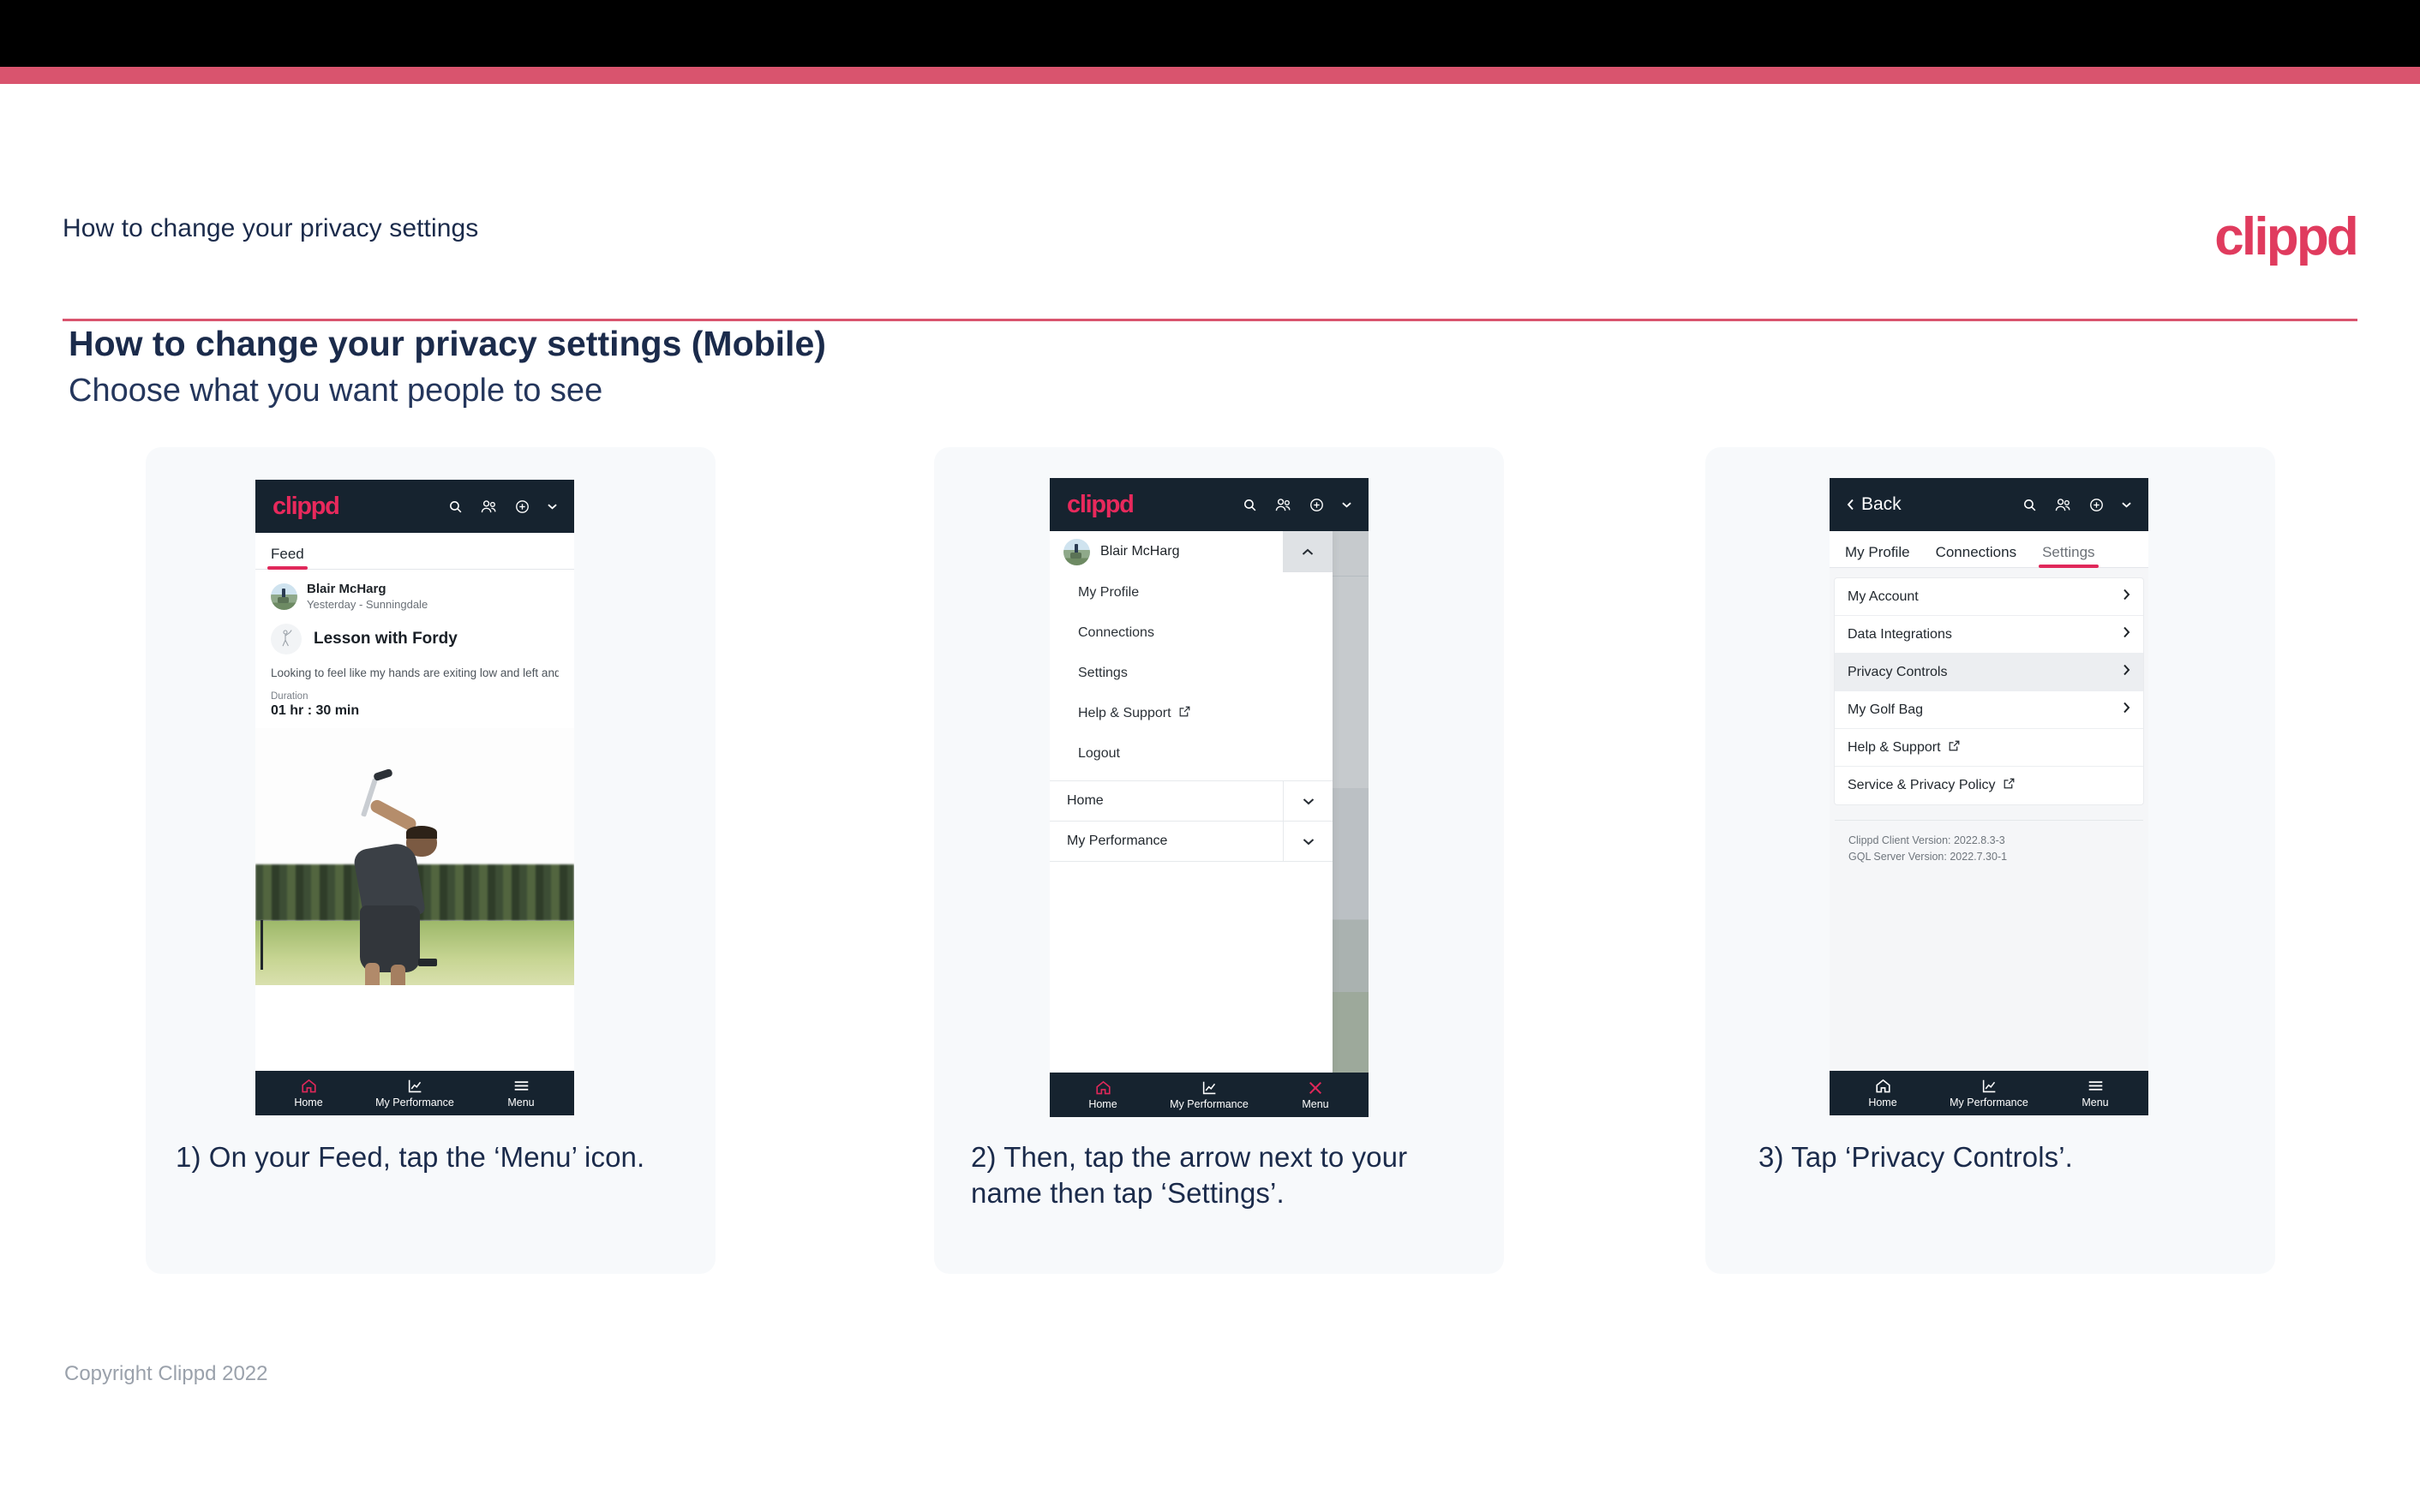 The width and height of the screenshot is (2420, 1512). Describe the element at coordinates (1191, 673) in the screenshot. I see `drawer-item-settings: Settings` at that location.